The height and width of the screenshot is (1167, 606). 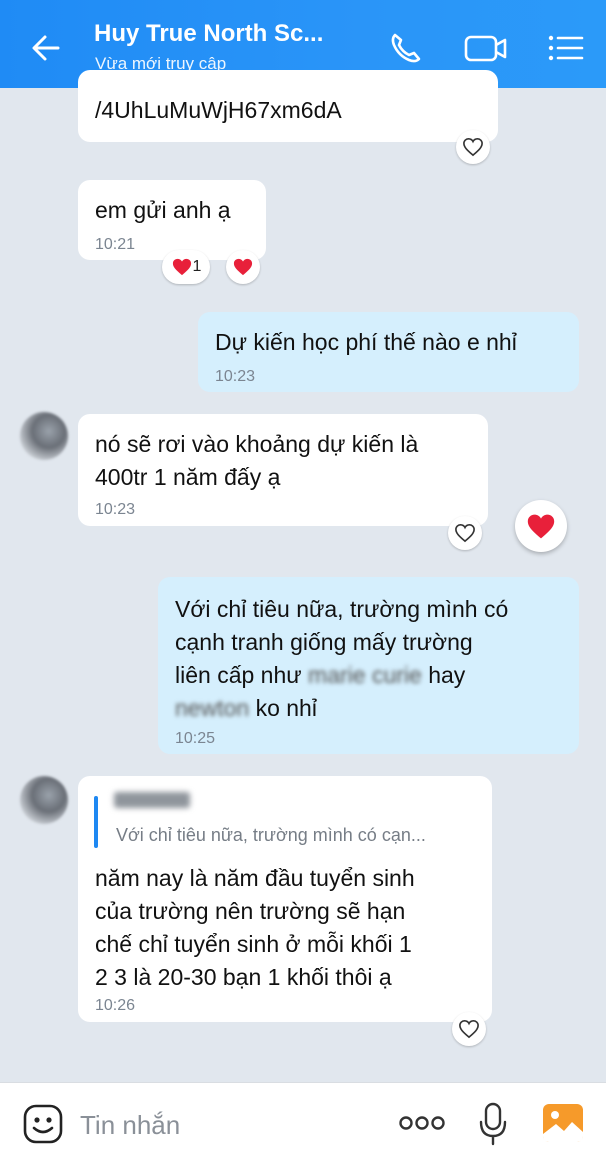 What do you see at coordinates (406, 48) in the screenshot?
I see `phone-icon` at bounding box center [406, 48].